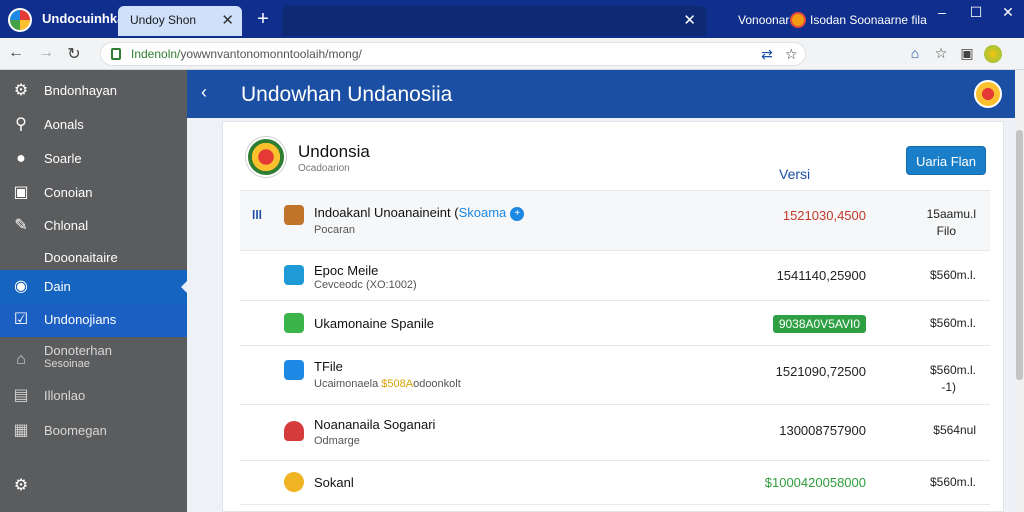  What do you see at coordinates (387, 384) in the screenshot?
I see `row-subtitle: Ucaimonaela $508Aodoonkolt` at bounding box center [387, 384].